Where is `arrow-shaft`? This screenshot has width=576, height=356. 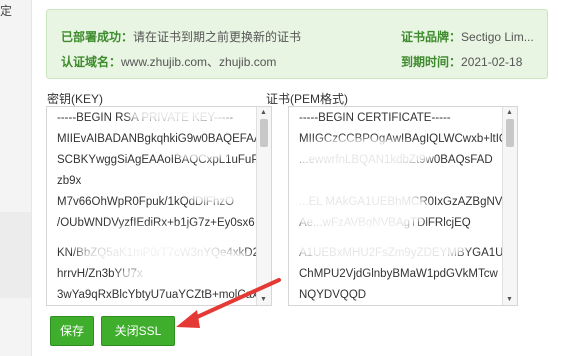 arrow-shaft is located at coordinates (232, 301).